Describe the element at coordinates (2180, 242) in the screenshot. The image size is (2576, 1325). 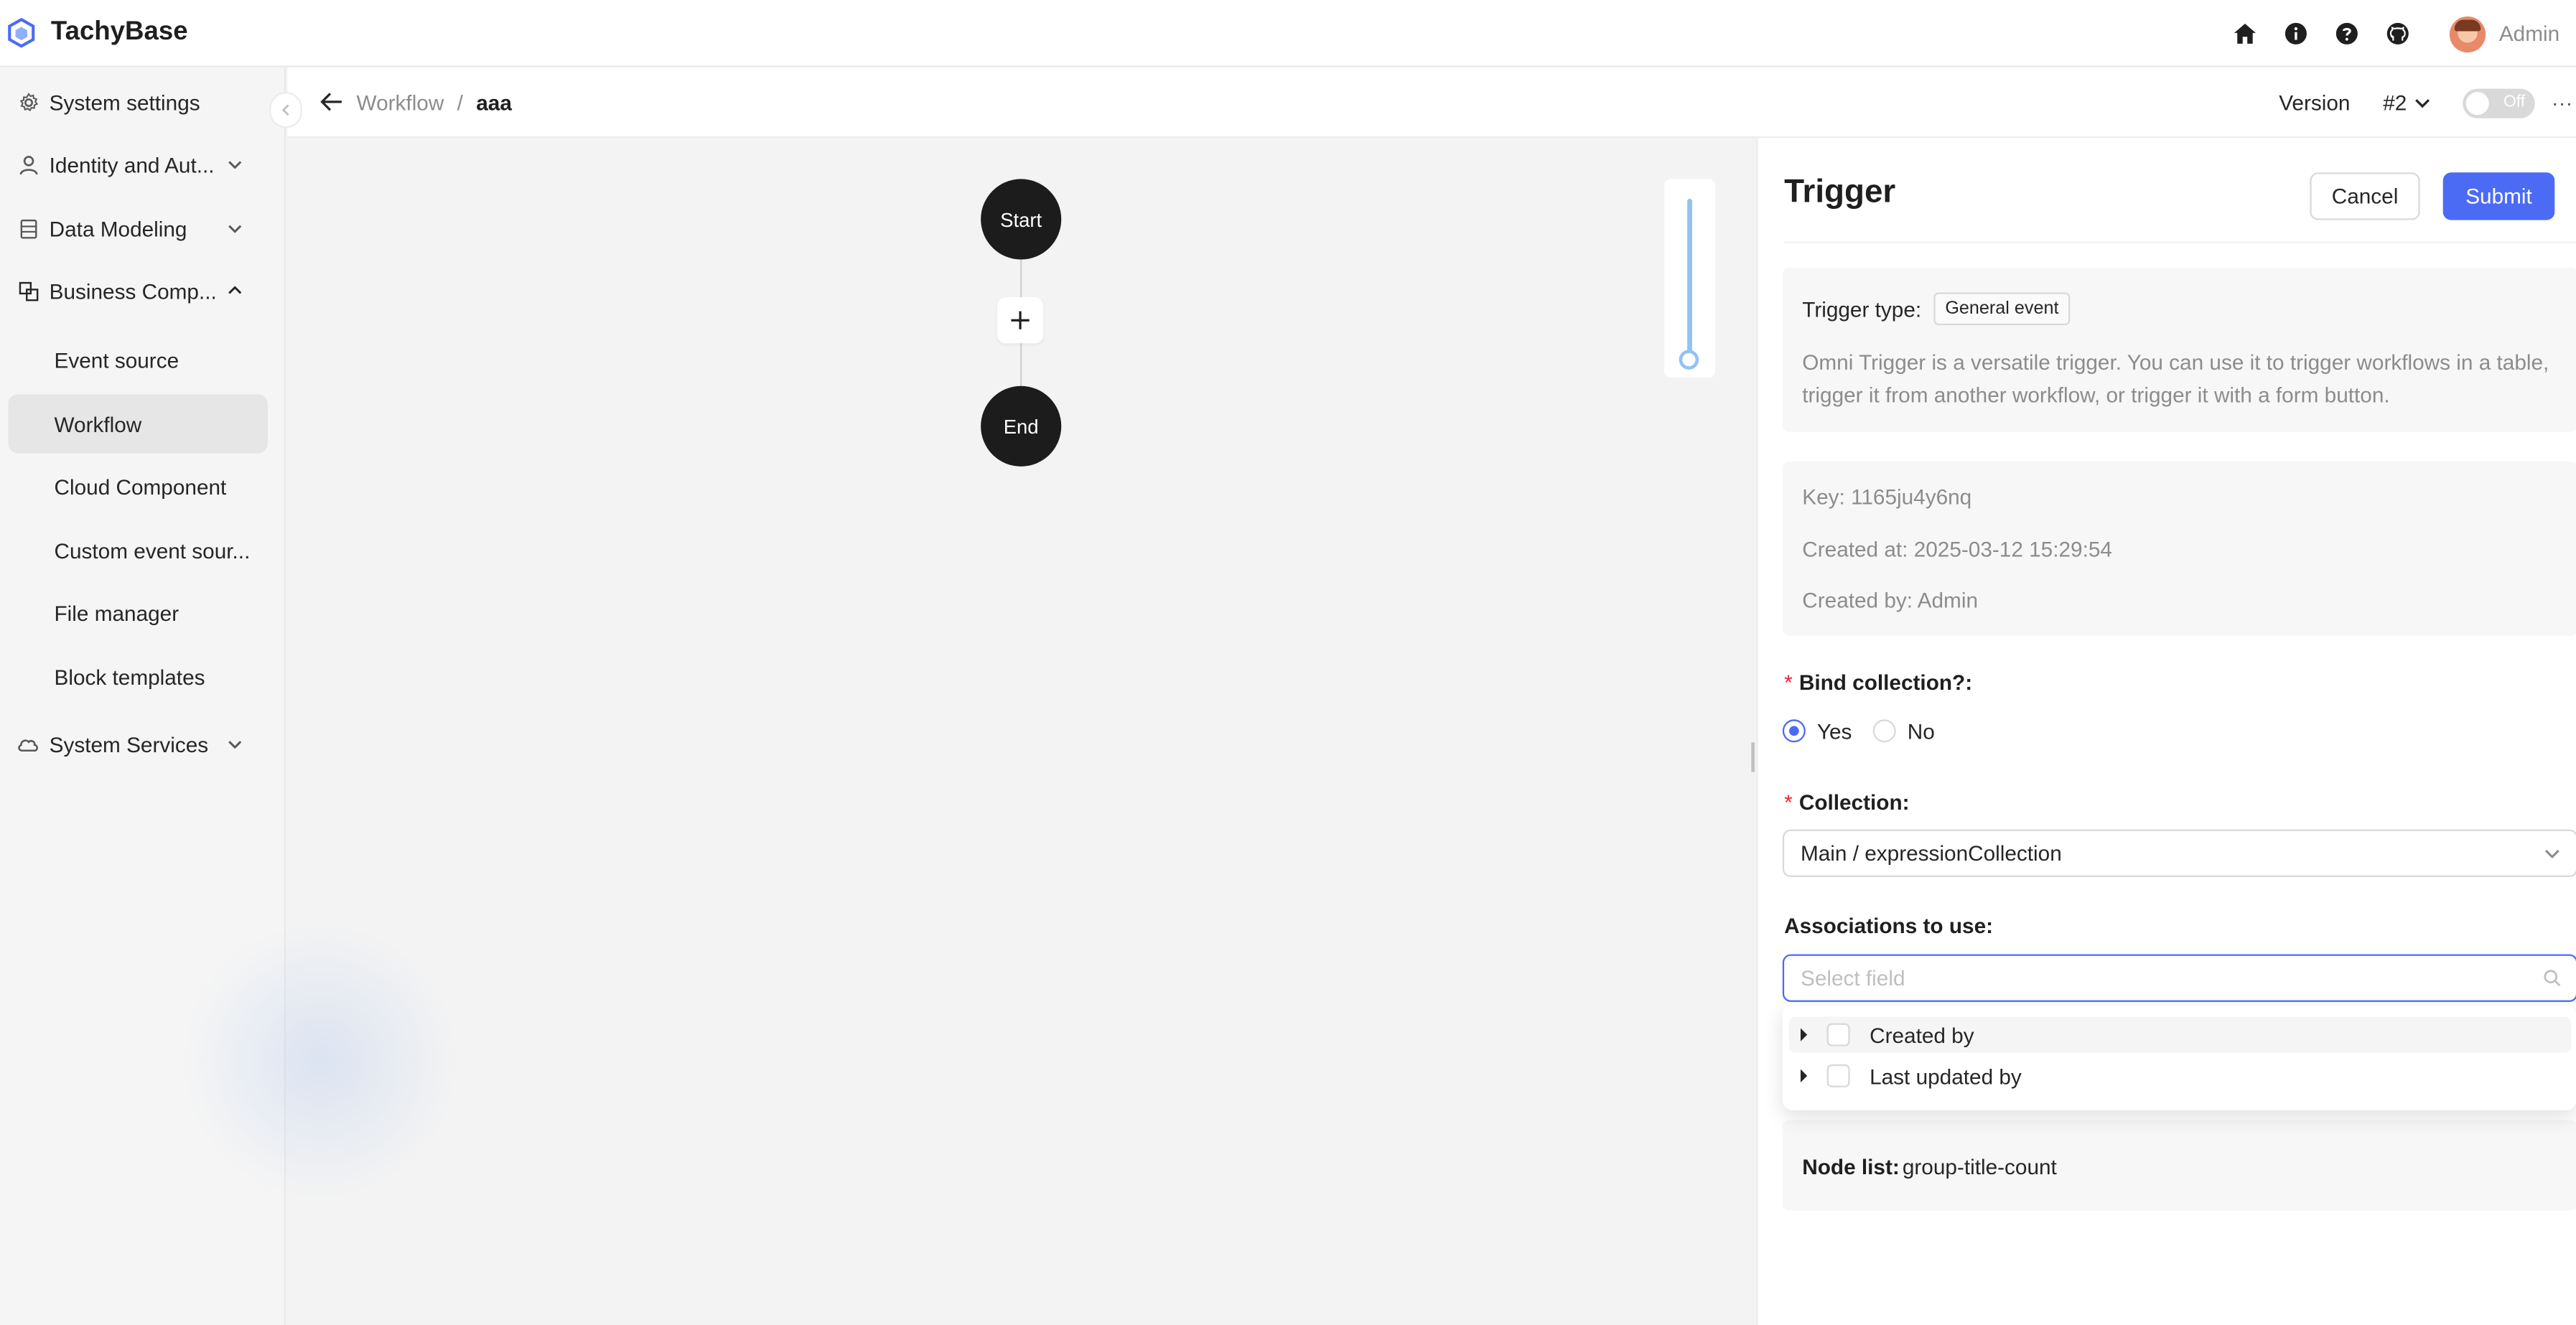
I see `divider` at that location.